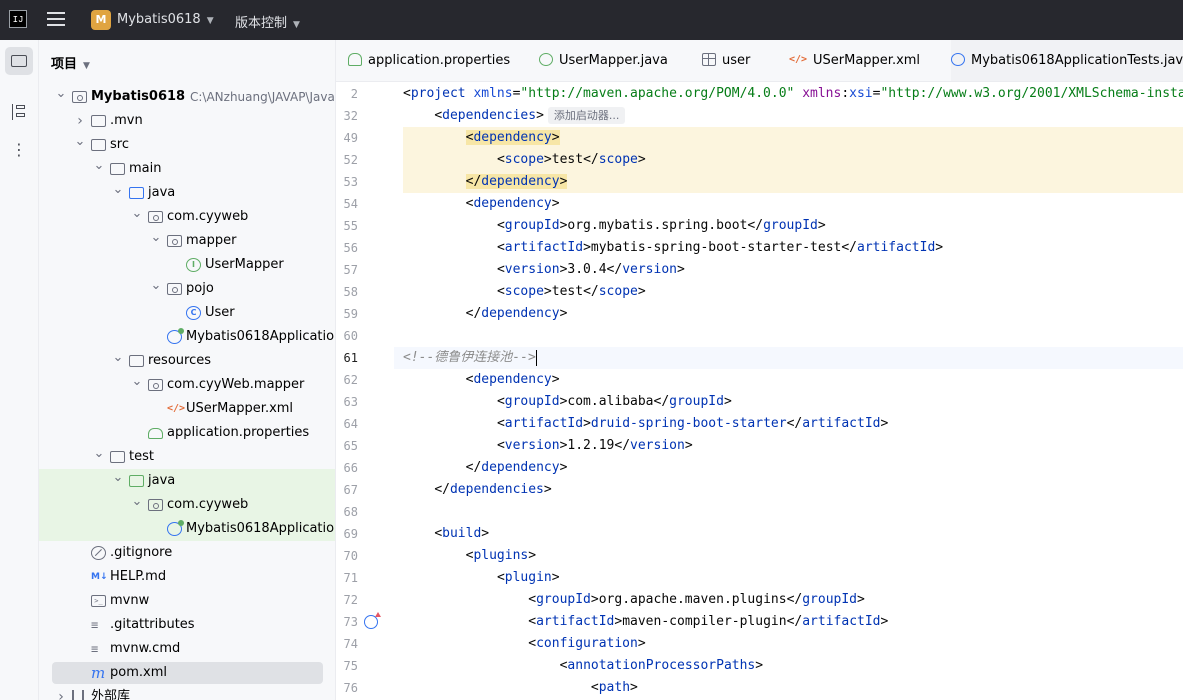  Describe the element at coordinates (187, 337) in the screenshot. I see `tree-item-mybatis0618application: Mybatis0618Application` at that location.